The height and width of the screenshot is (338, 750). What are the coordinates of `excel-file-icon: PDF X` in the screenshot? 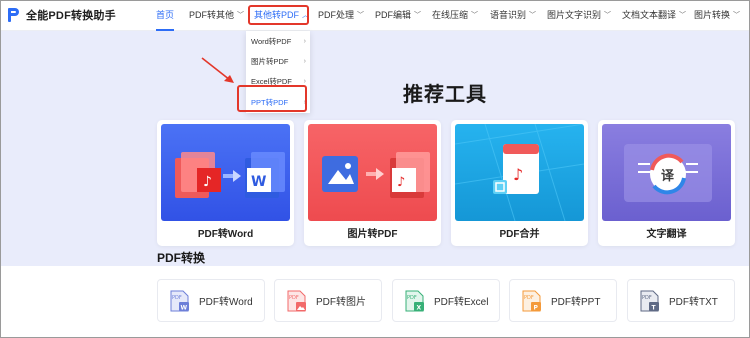 It's located at (414, 300).